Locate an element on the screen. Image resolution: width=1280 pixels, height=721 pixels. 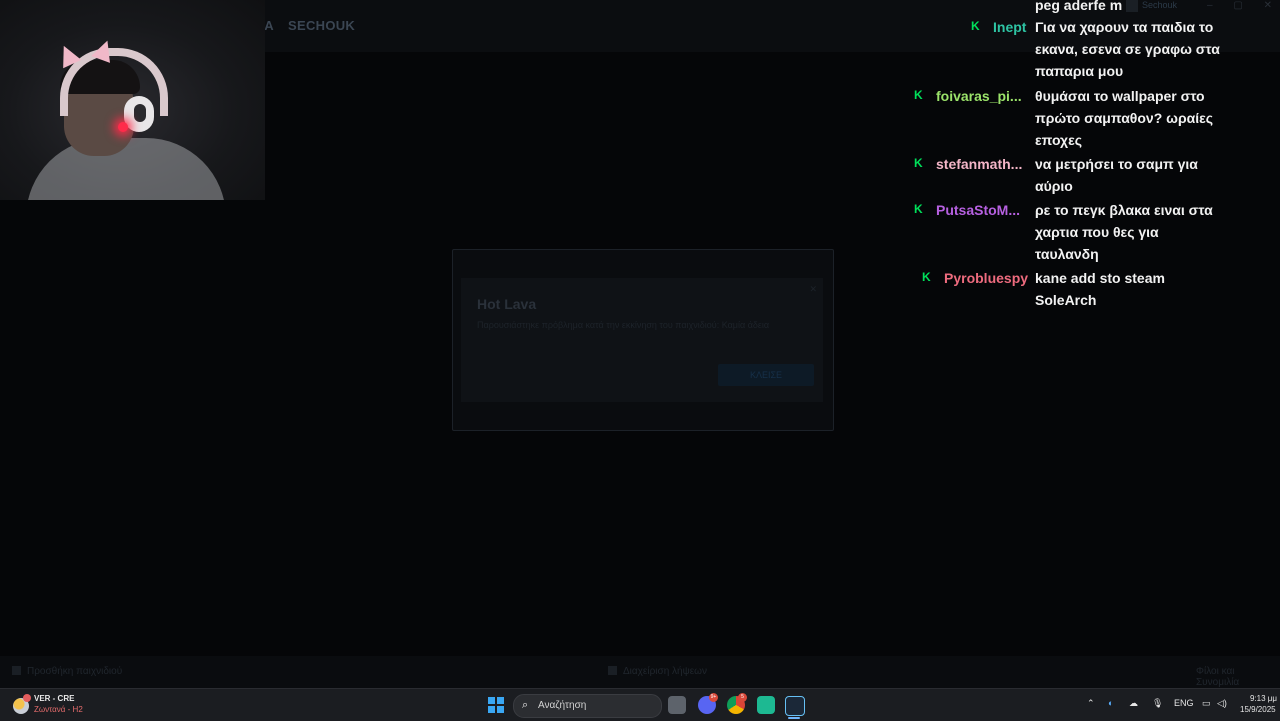
chat-username: Inept is located at coordinates (1010, 27).